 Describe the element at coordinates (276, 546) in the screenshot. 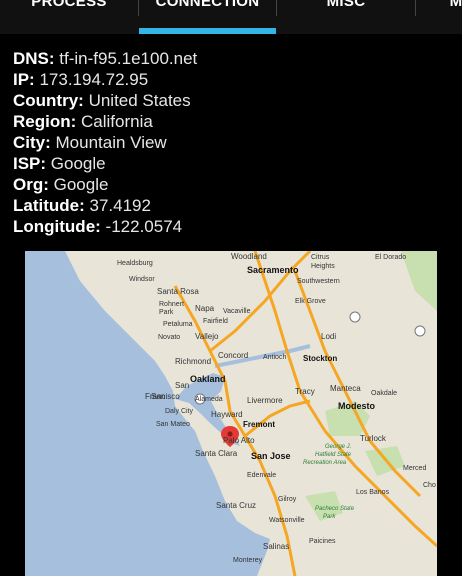

I see `map-label: Salinas` at that location.